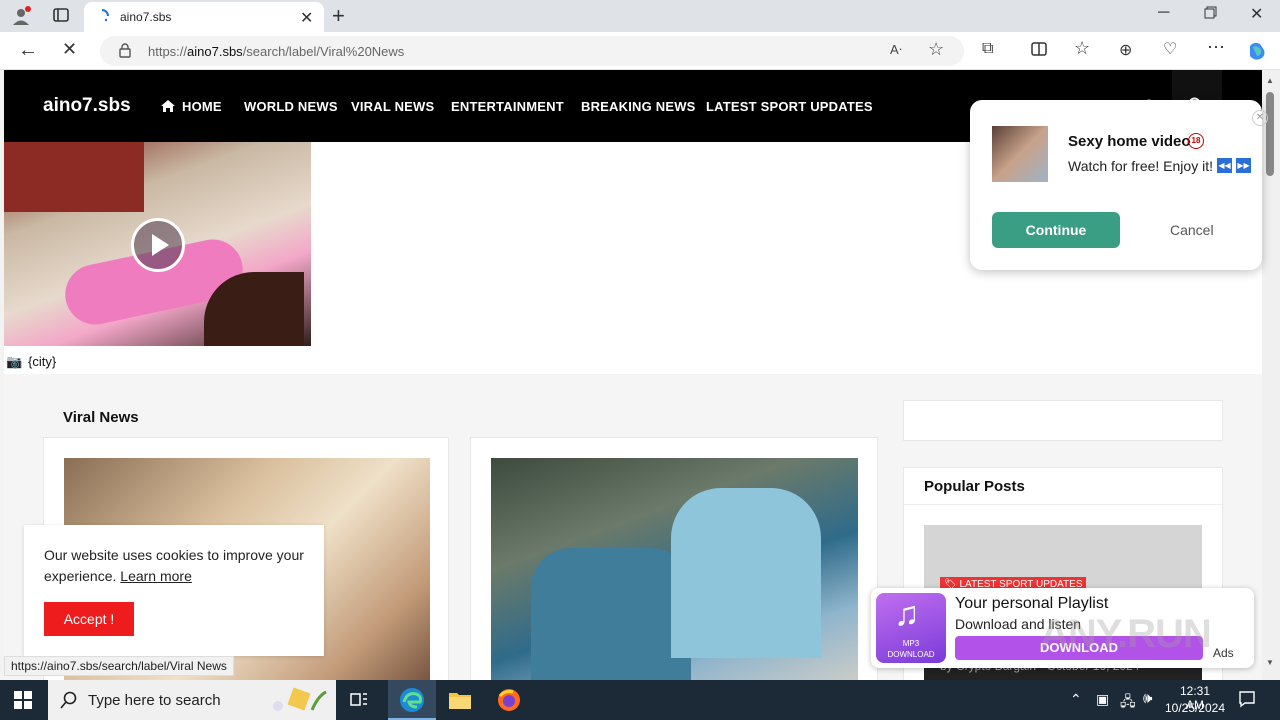 The height and width of the screenshot is (720, 1280). Describe the element at coordinates (1129, 141) in the screenshot. I see `popup-title: Sexy home video` at that location.